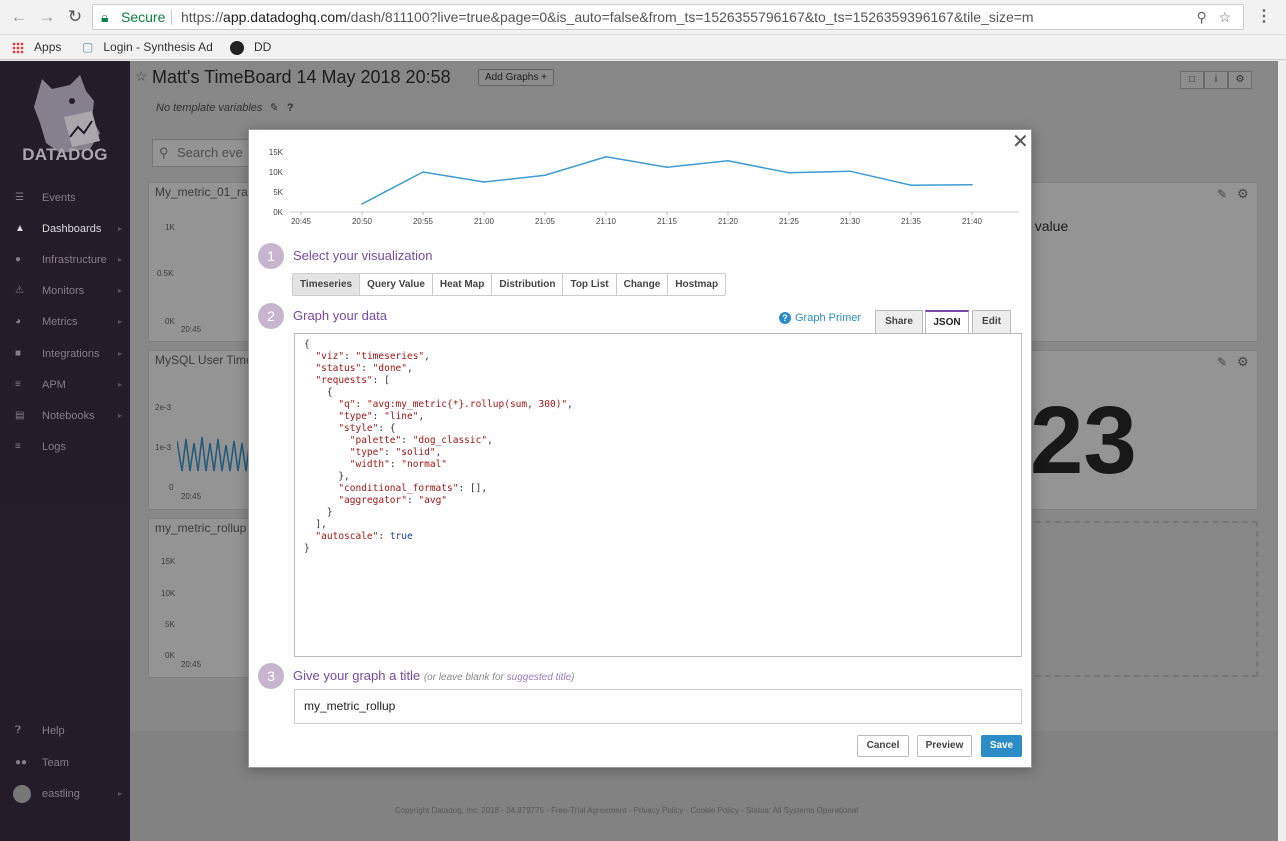  What do you see at coordinates (528, 284) in the screenshot?
I see `tab-distribution: Distribution` at bounding box center [528, 284].